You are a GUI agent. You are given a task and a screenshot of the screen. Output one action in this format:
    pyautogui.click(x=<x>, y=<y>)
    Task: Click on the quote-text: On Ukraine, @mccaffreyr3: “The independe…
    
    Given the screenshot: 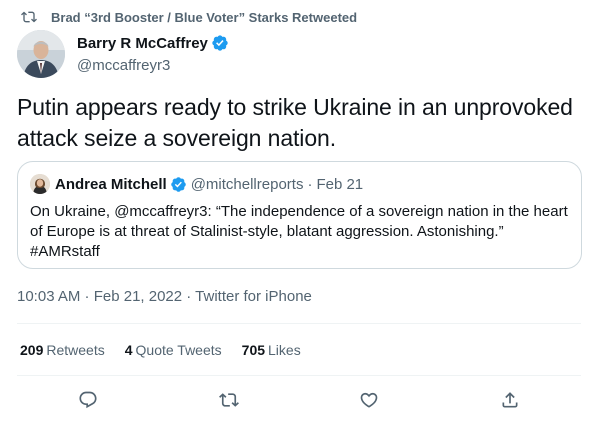 What is the action you would take?
    pyautogui.click(x=299, y=231)
    